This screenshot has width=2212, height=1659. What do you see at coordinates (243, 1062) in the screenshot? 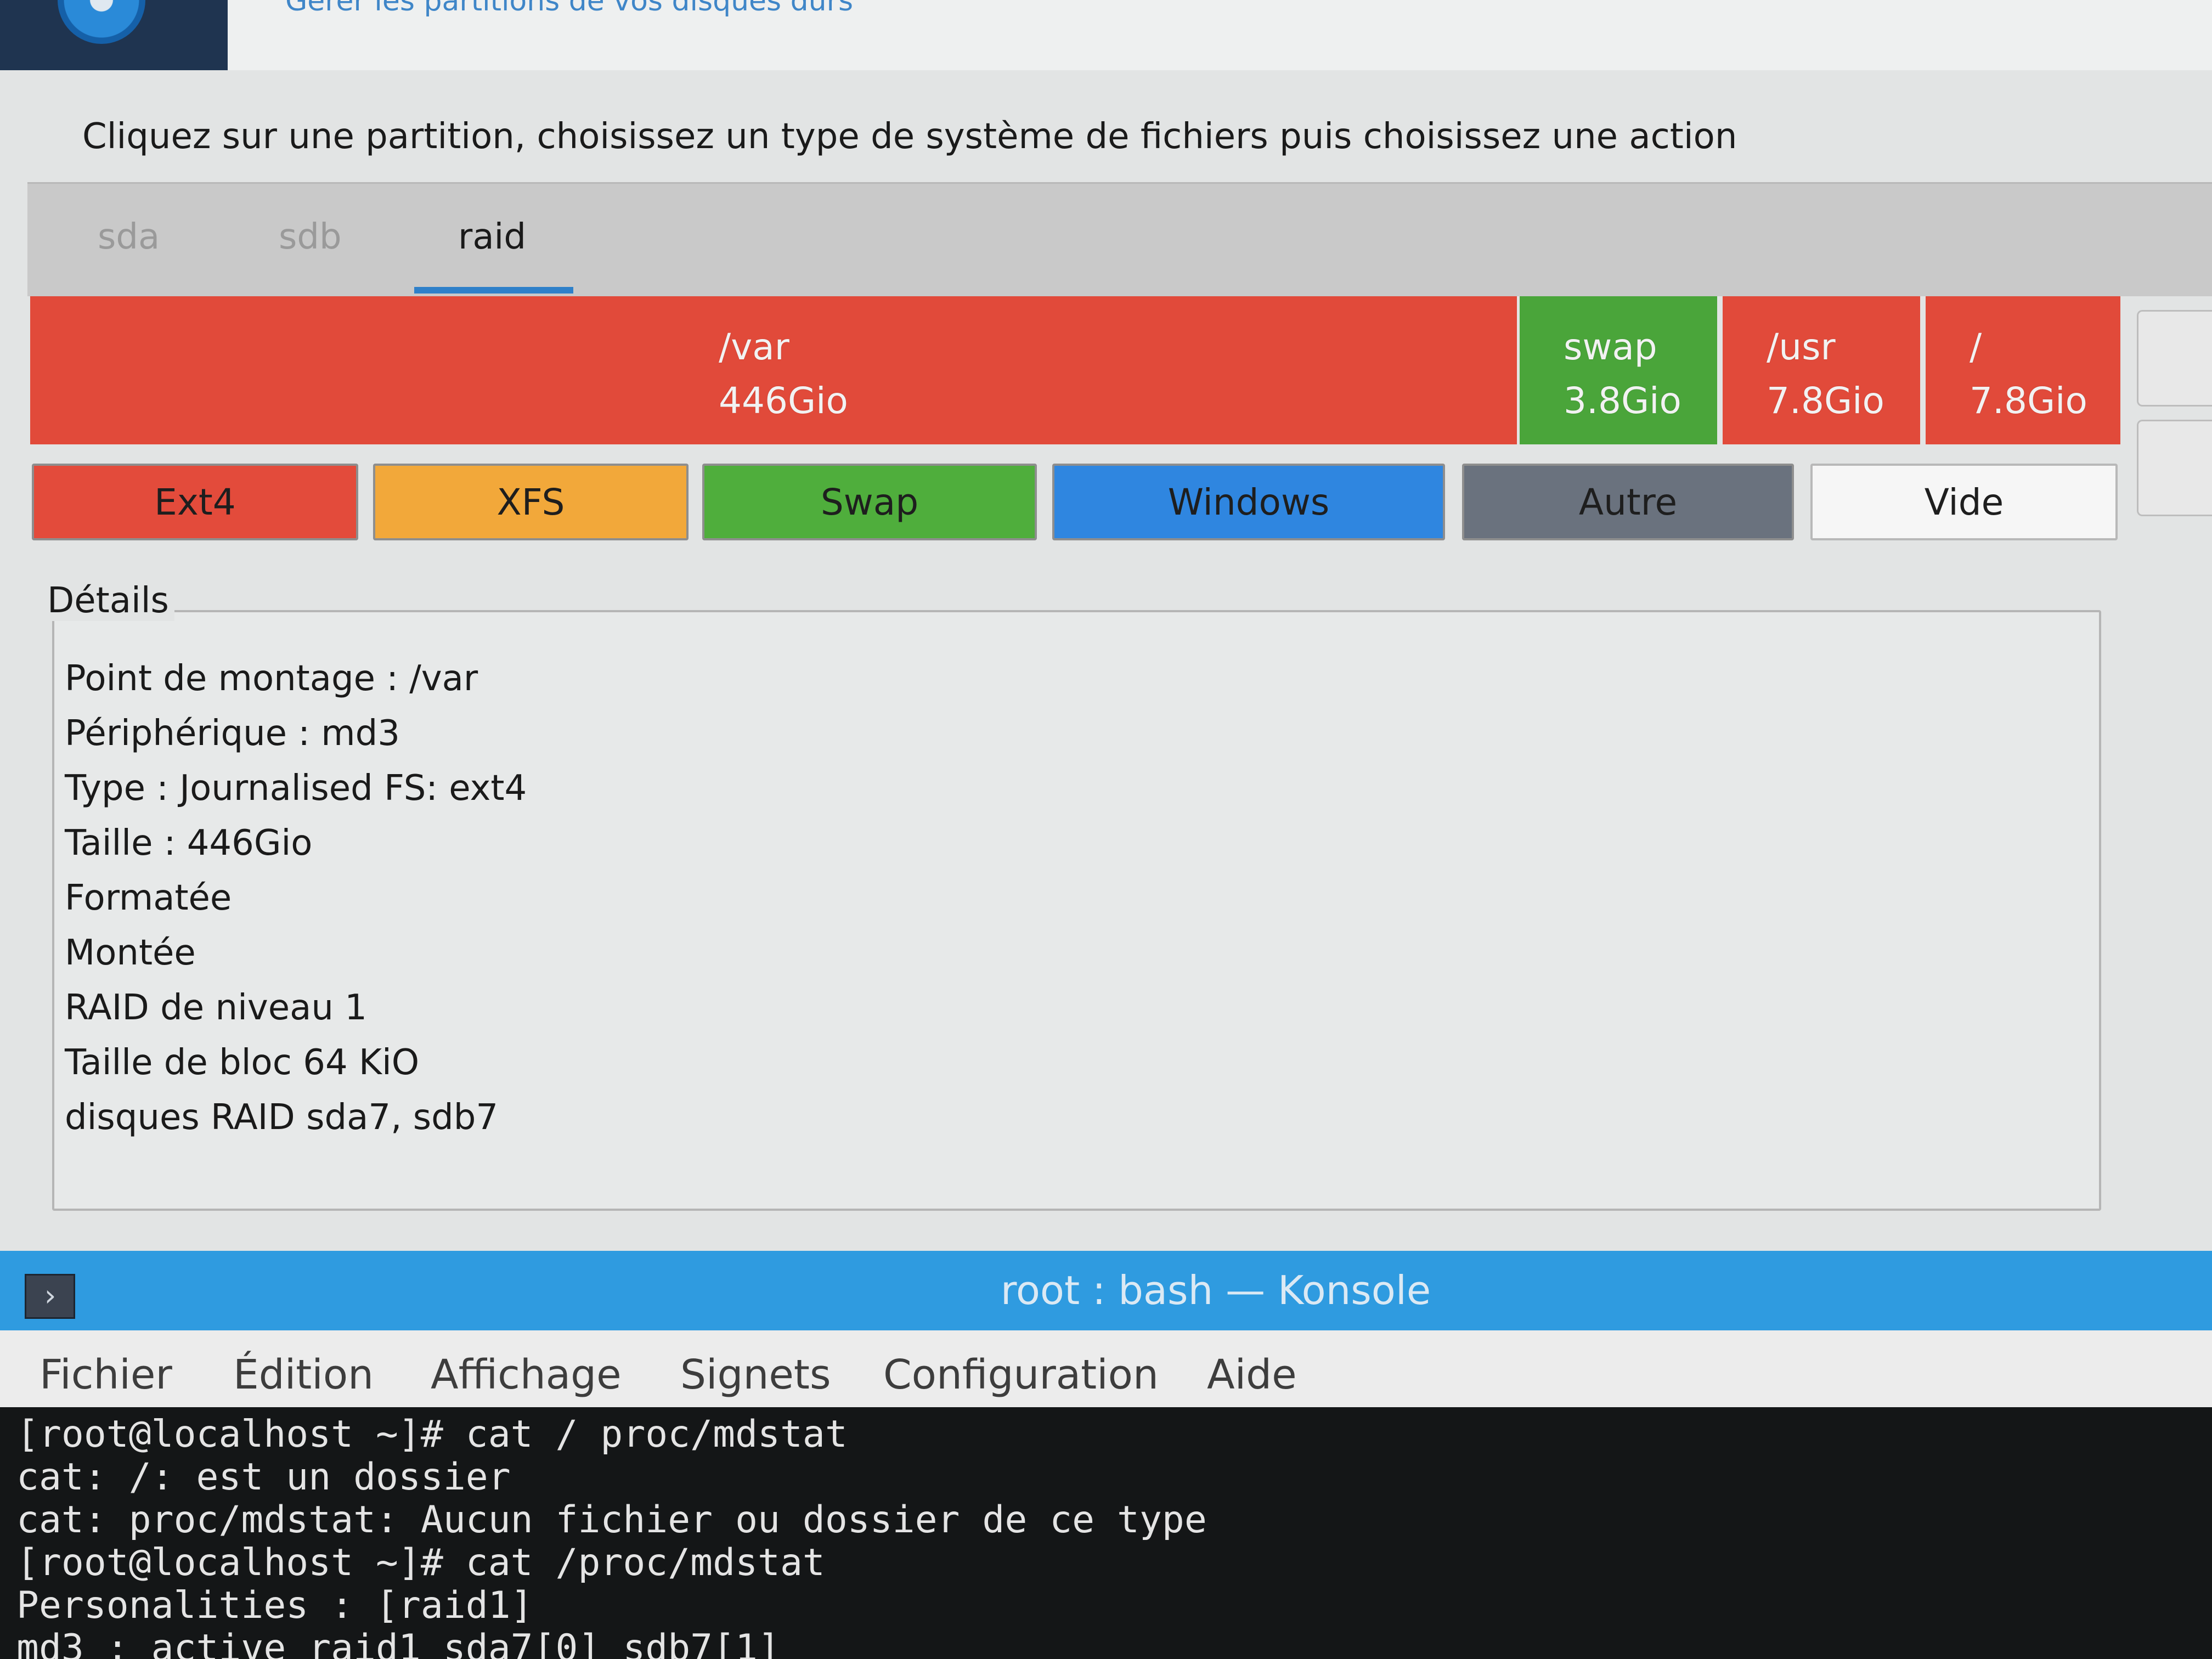
I see `detail-block-size: Taille de bloc 64 KiO` at bounding box center [243, 1062].